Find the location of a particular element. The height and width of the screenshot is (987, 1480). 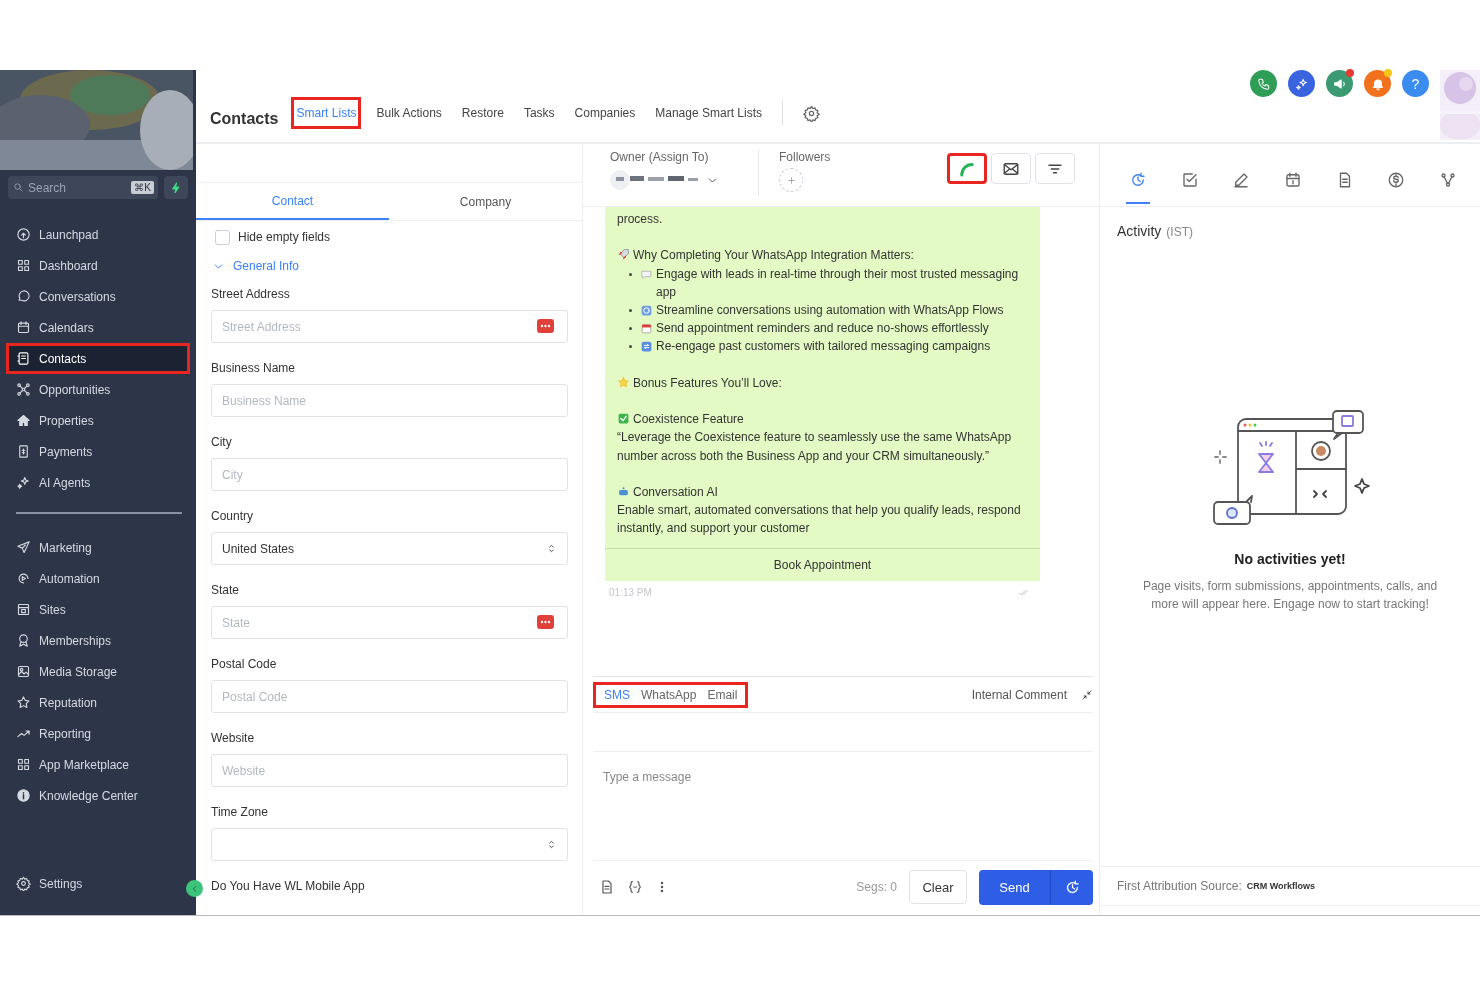

field-label: Time Zone is located at coordinates (240, 812).